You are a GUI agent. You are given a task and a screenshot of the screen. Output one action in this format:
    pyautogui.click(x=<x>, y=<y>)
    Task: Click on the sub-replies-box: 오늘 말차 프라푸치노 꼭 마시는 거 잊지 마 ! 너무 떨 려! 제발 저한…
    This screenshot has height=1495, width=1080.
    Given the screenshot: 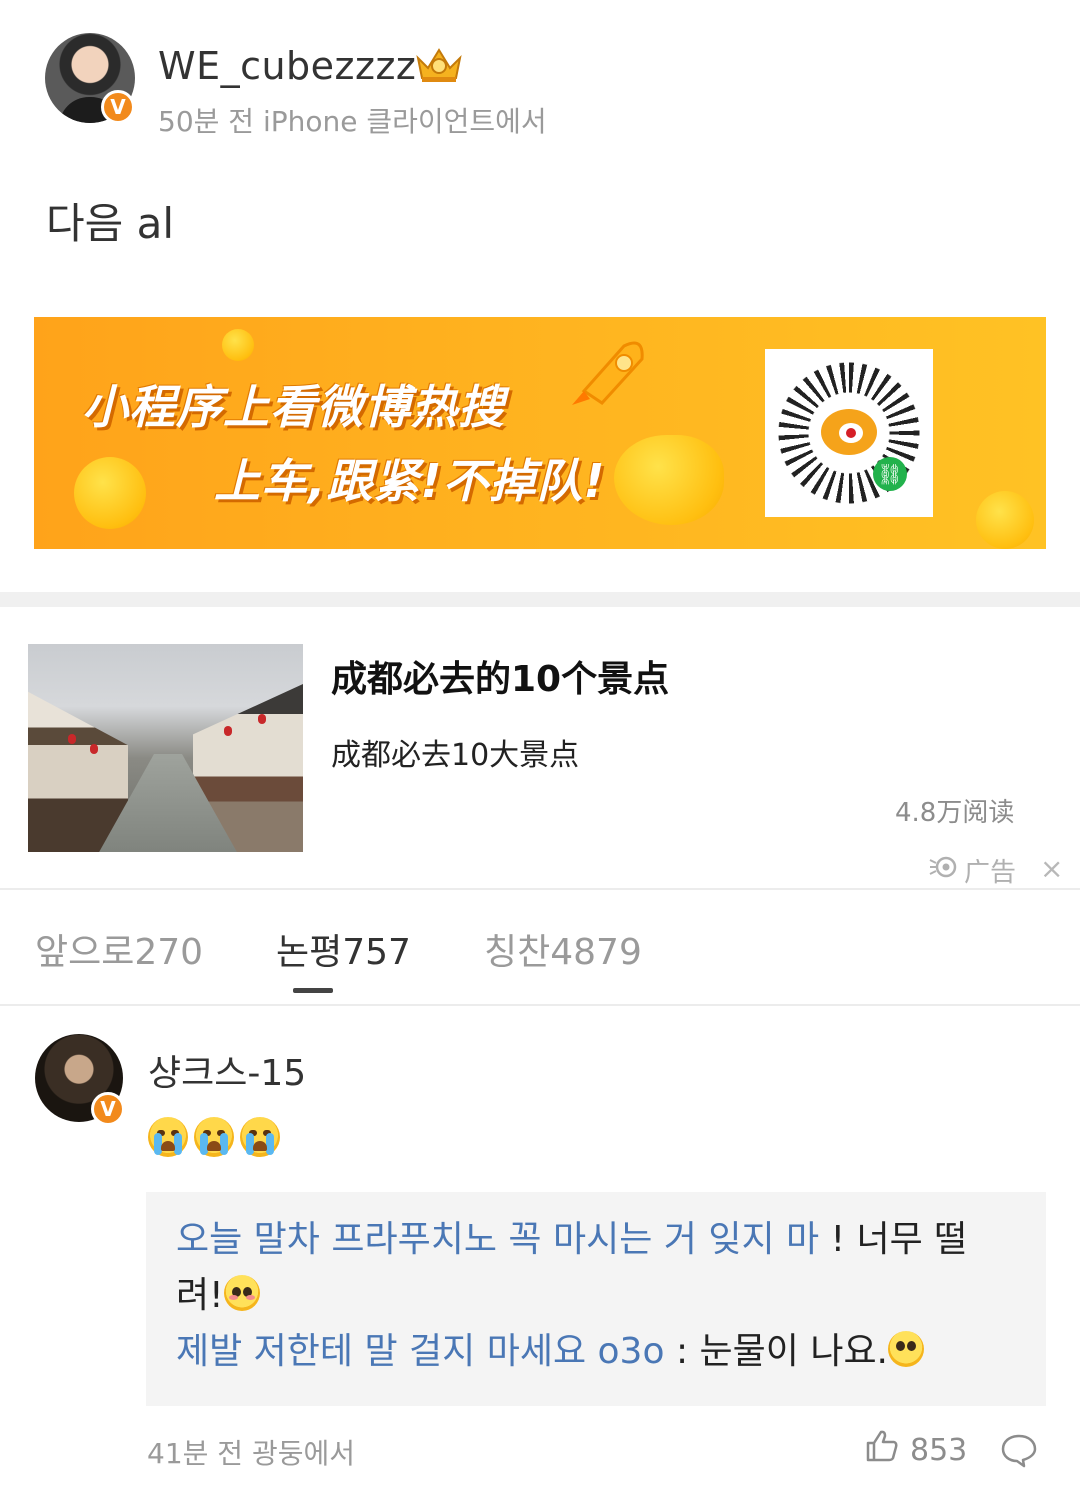 What is the action you would take?
    pyautogui.click(x=596, y=1299)
    